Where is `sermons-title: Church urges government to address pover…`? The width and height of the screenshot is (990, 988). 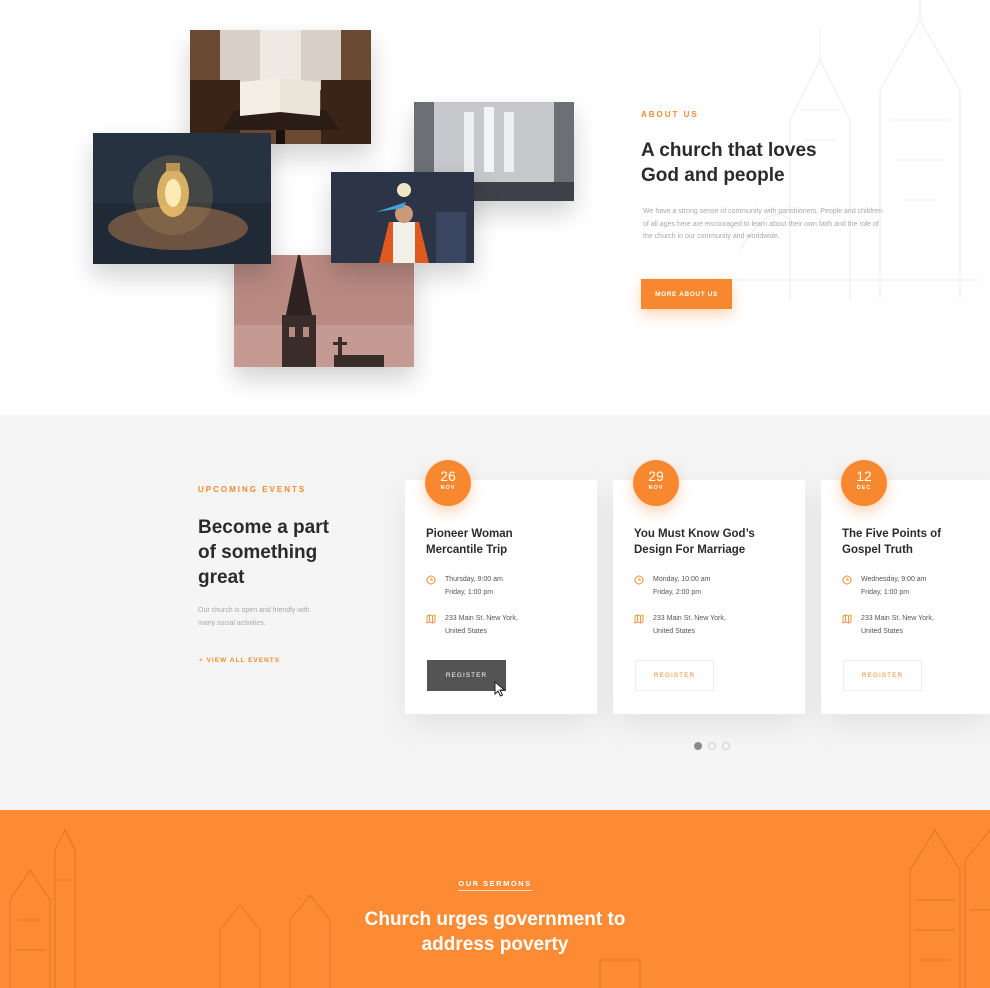 sermons-title: Church urges government to address pover… is located at coordinates (495, 932).